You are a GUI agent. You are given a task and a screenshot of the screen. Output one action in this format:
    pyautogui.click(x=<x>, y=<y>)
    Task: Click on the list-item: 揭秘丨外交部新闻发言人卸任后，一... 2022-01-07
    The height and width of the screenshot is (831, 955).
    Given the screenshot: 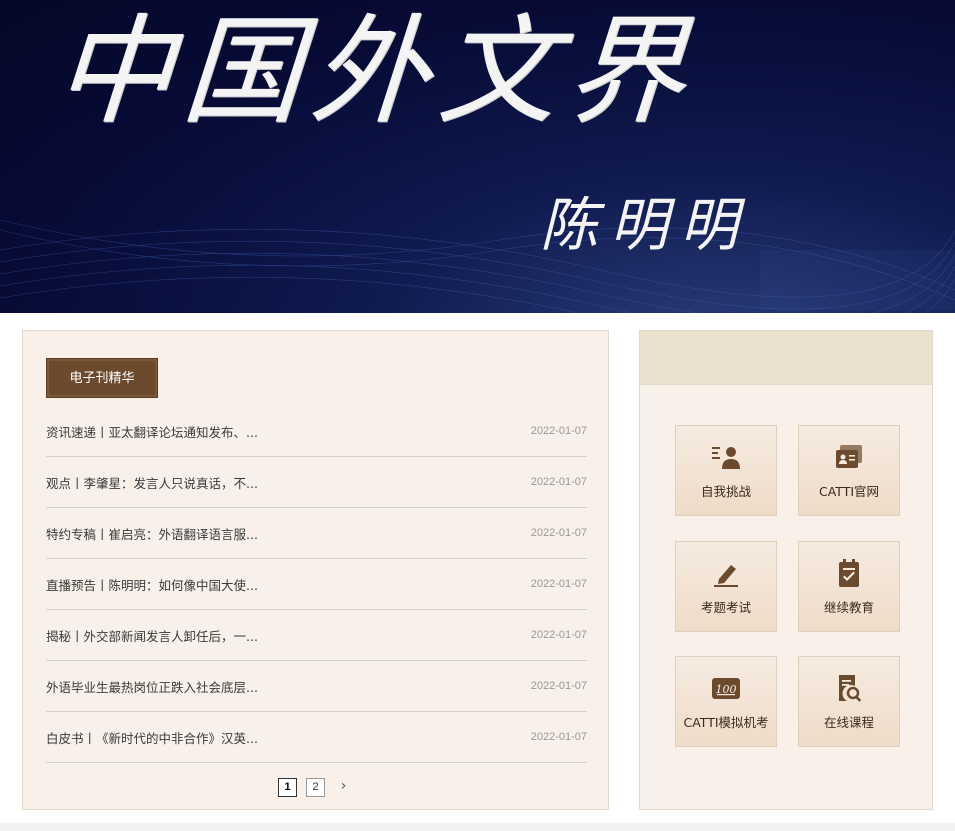 What is the action you would take?
    pyautogui.click(x=316, y=635)
    